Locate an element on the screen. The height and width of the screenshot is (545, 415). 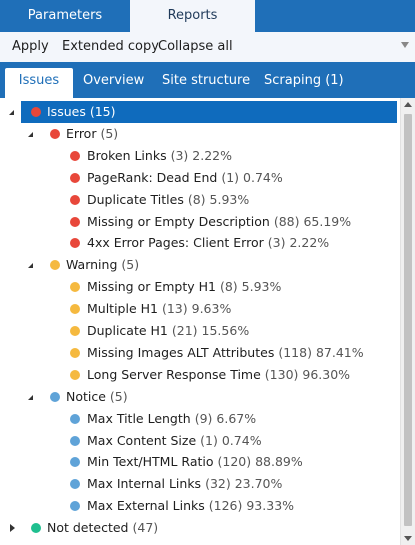
tree-row: Max Title Length (9) 6.67% is located at coordinates (200, 419).